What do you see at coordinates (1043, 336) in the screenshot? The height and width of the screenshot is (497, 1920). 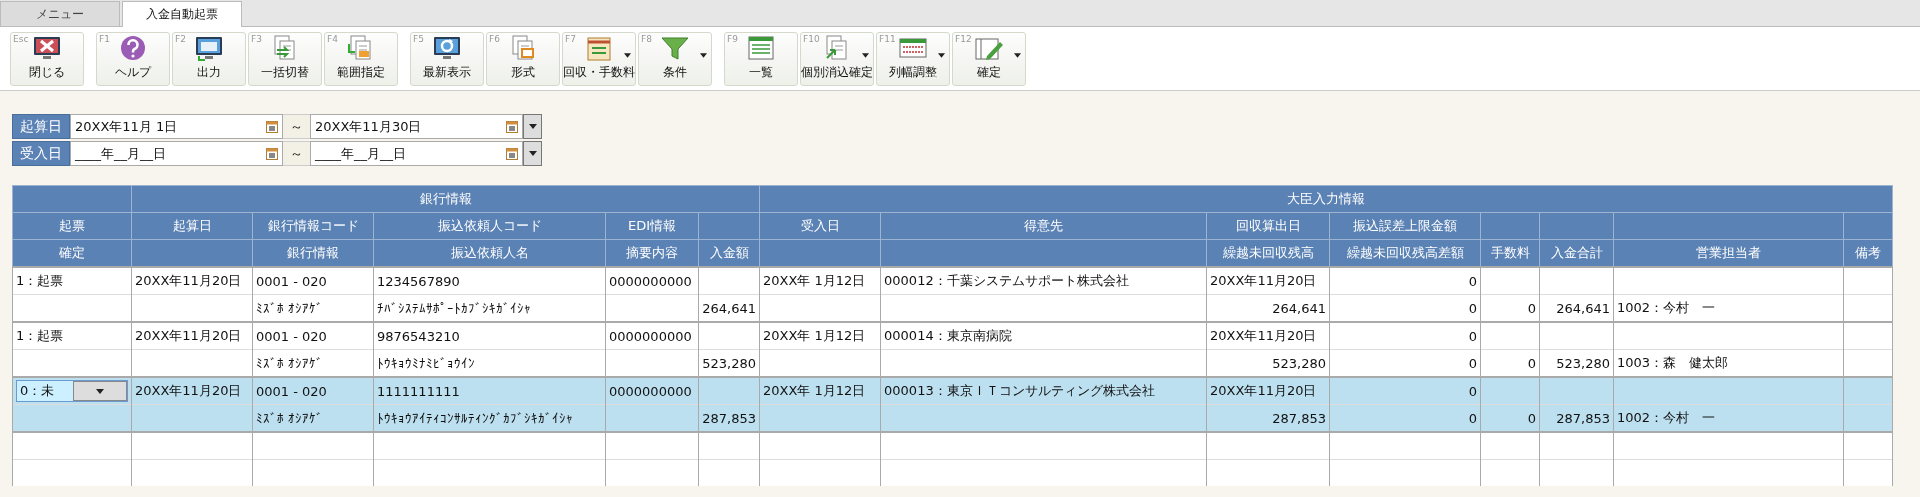 I see `table-cell: 000014：東京南病院` at bounding box center [1043, 336].